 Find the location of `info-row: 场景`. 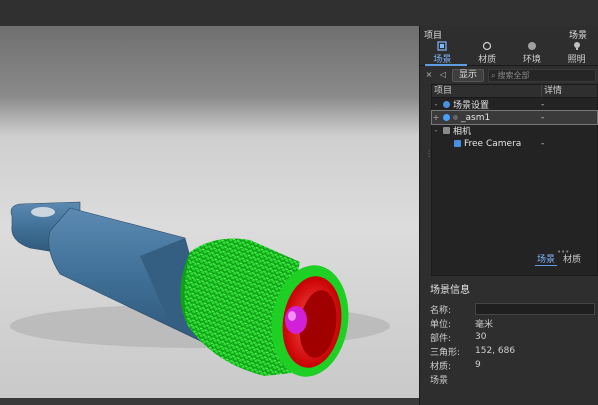

info-row: 场景 is located at coordinates (512, 379).